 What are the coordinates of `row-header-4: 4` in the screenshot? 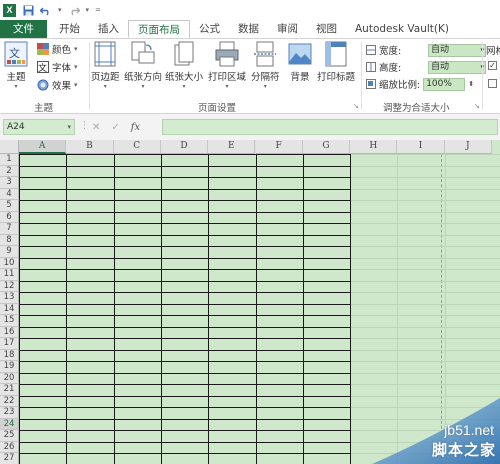 It's located at (9, 194).